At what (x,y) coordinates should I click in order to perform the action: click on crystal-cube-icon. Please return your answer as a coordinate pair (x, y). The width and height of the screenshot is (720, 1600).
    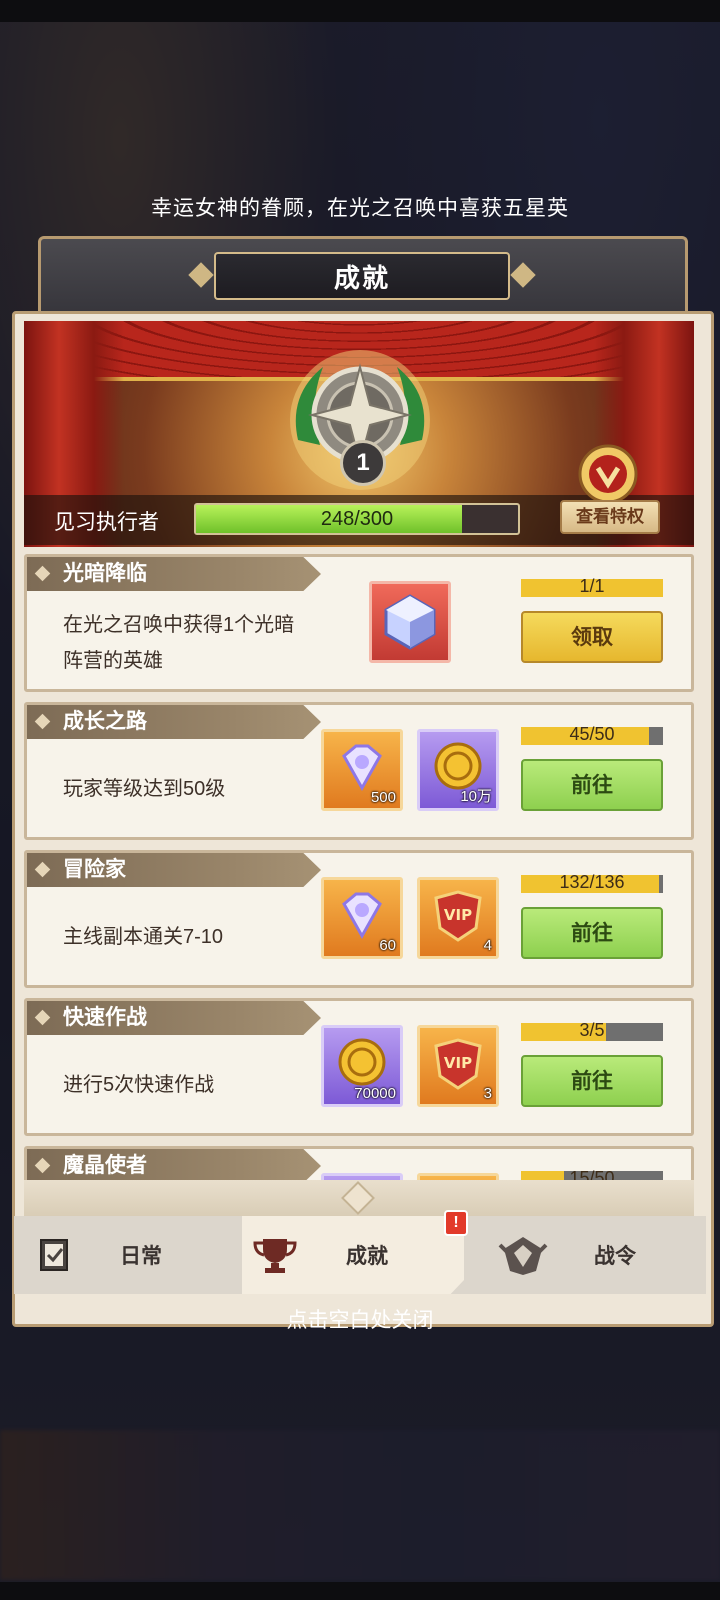
    Looking at the image, I should click on (410, 622).